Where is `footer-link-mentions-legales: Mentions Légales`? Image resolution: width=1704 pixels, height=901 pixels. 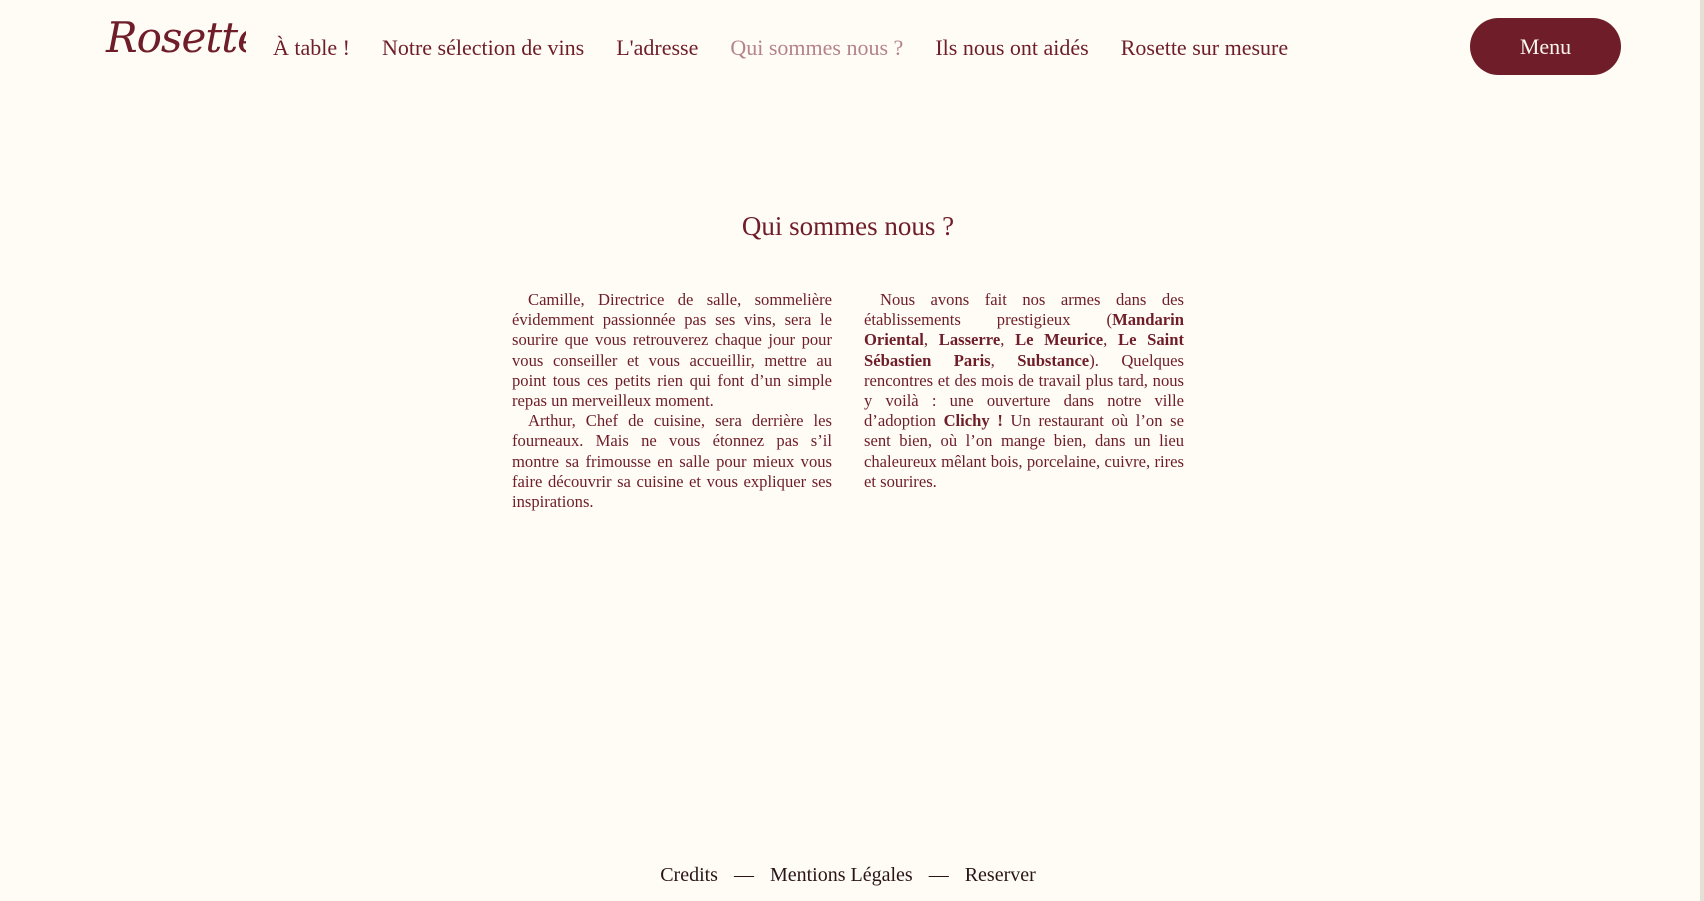
footer-link-mentions-legales: Mentions Légales is located at coordinates (841, 875).